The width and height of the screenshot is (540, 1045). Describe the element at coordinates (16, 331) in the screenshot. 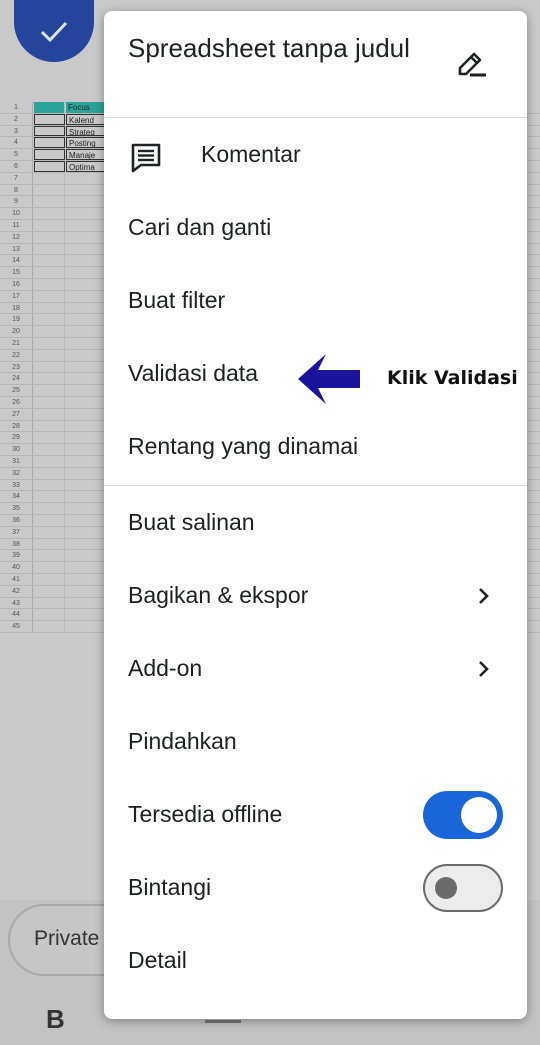

I see `row-number: 20` at that location.